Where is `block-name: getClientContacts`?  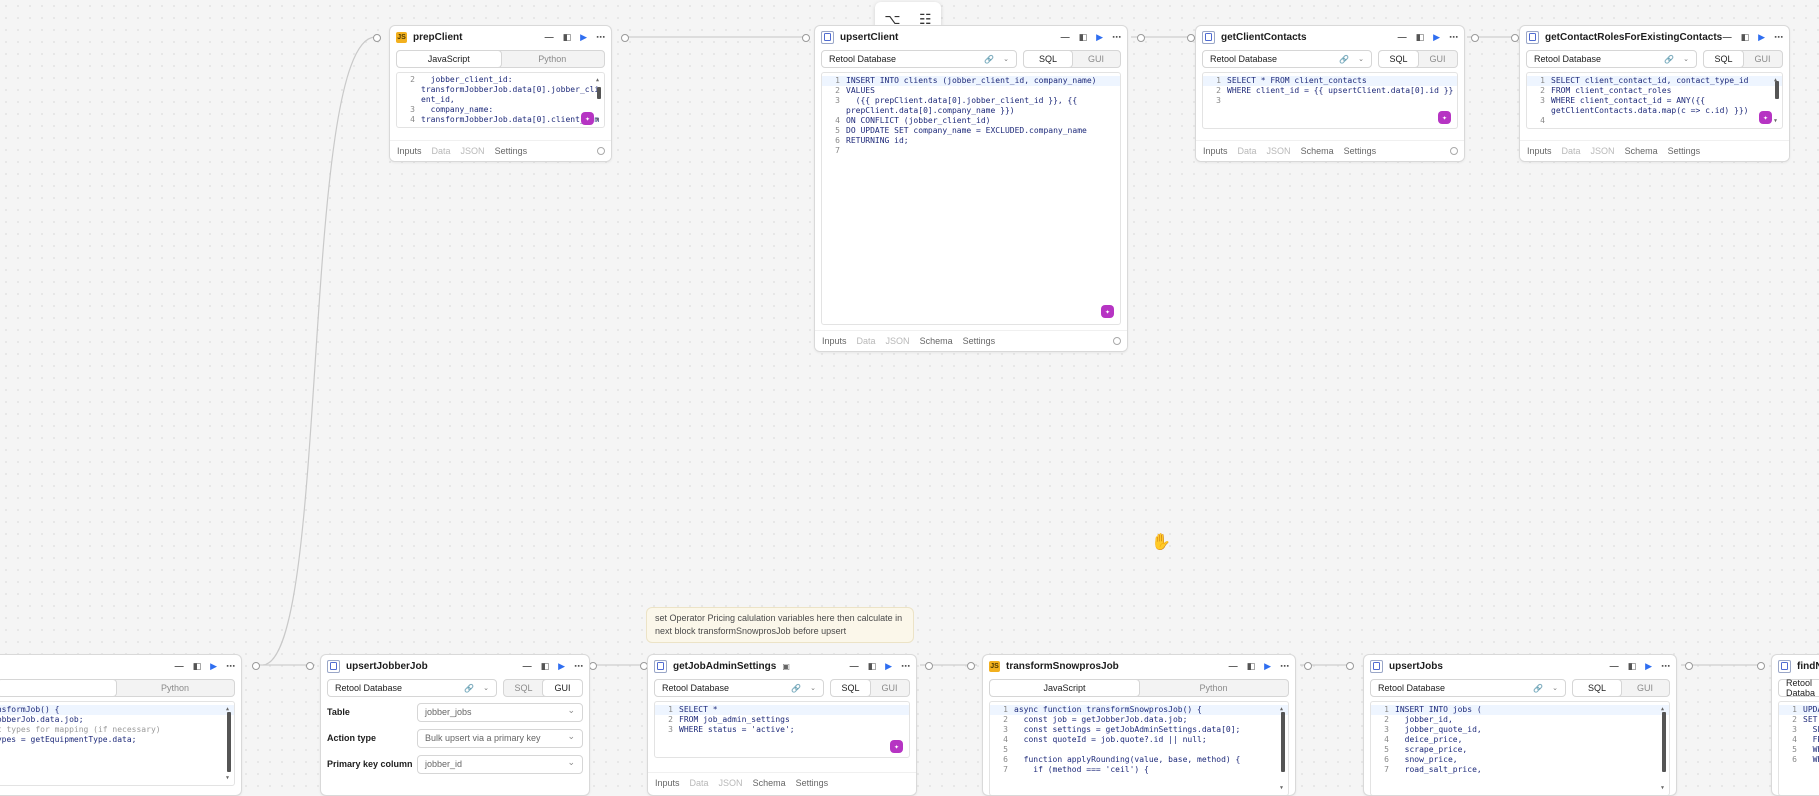 block-name: getClientContacts is located at coordinates (1264, 37).